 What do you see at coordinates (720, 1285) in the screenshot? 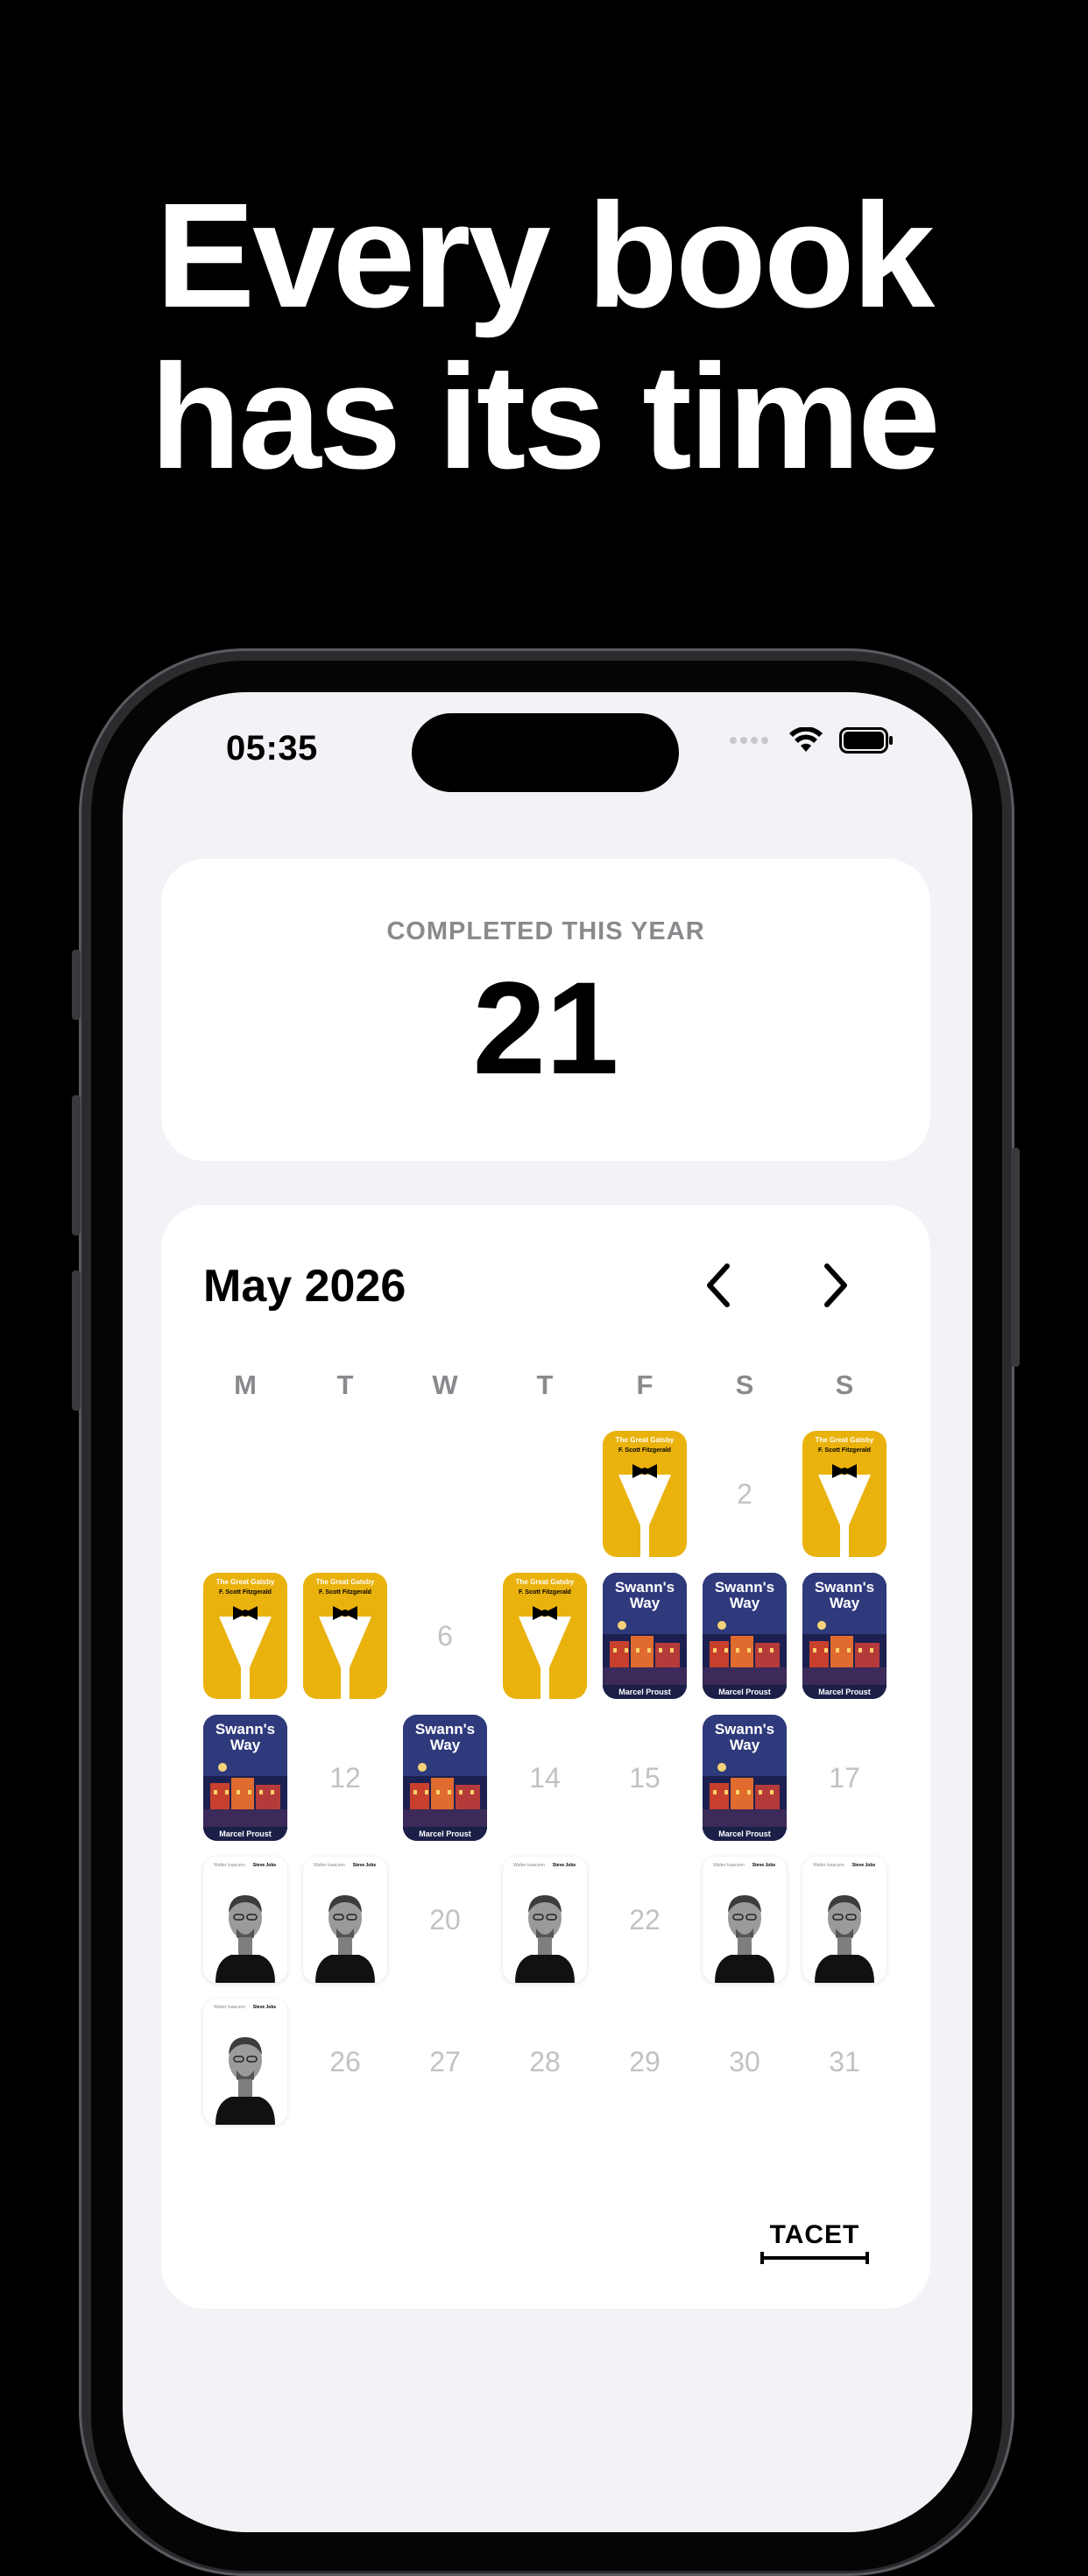
I see `previous-month-button` at bounding box center [720, 1285].